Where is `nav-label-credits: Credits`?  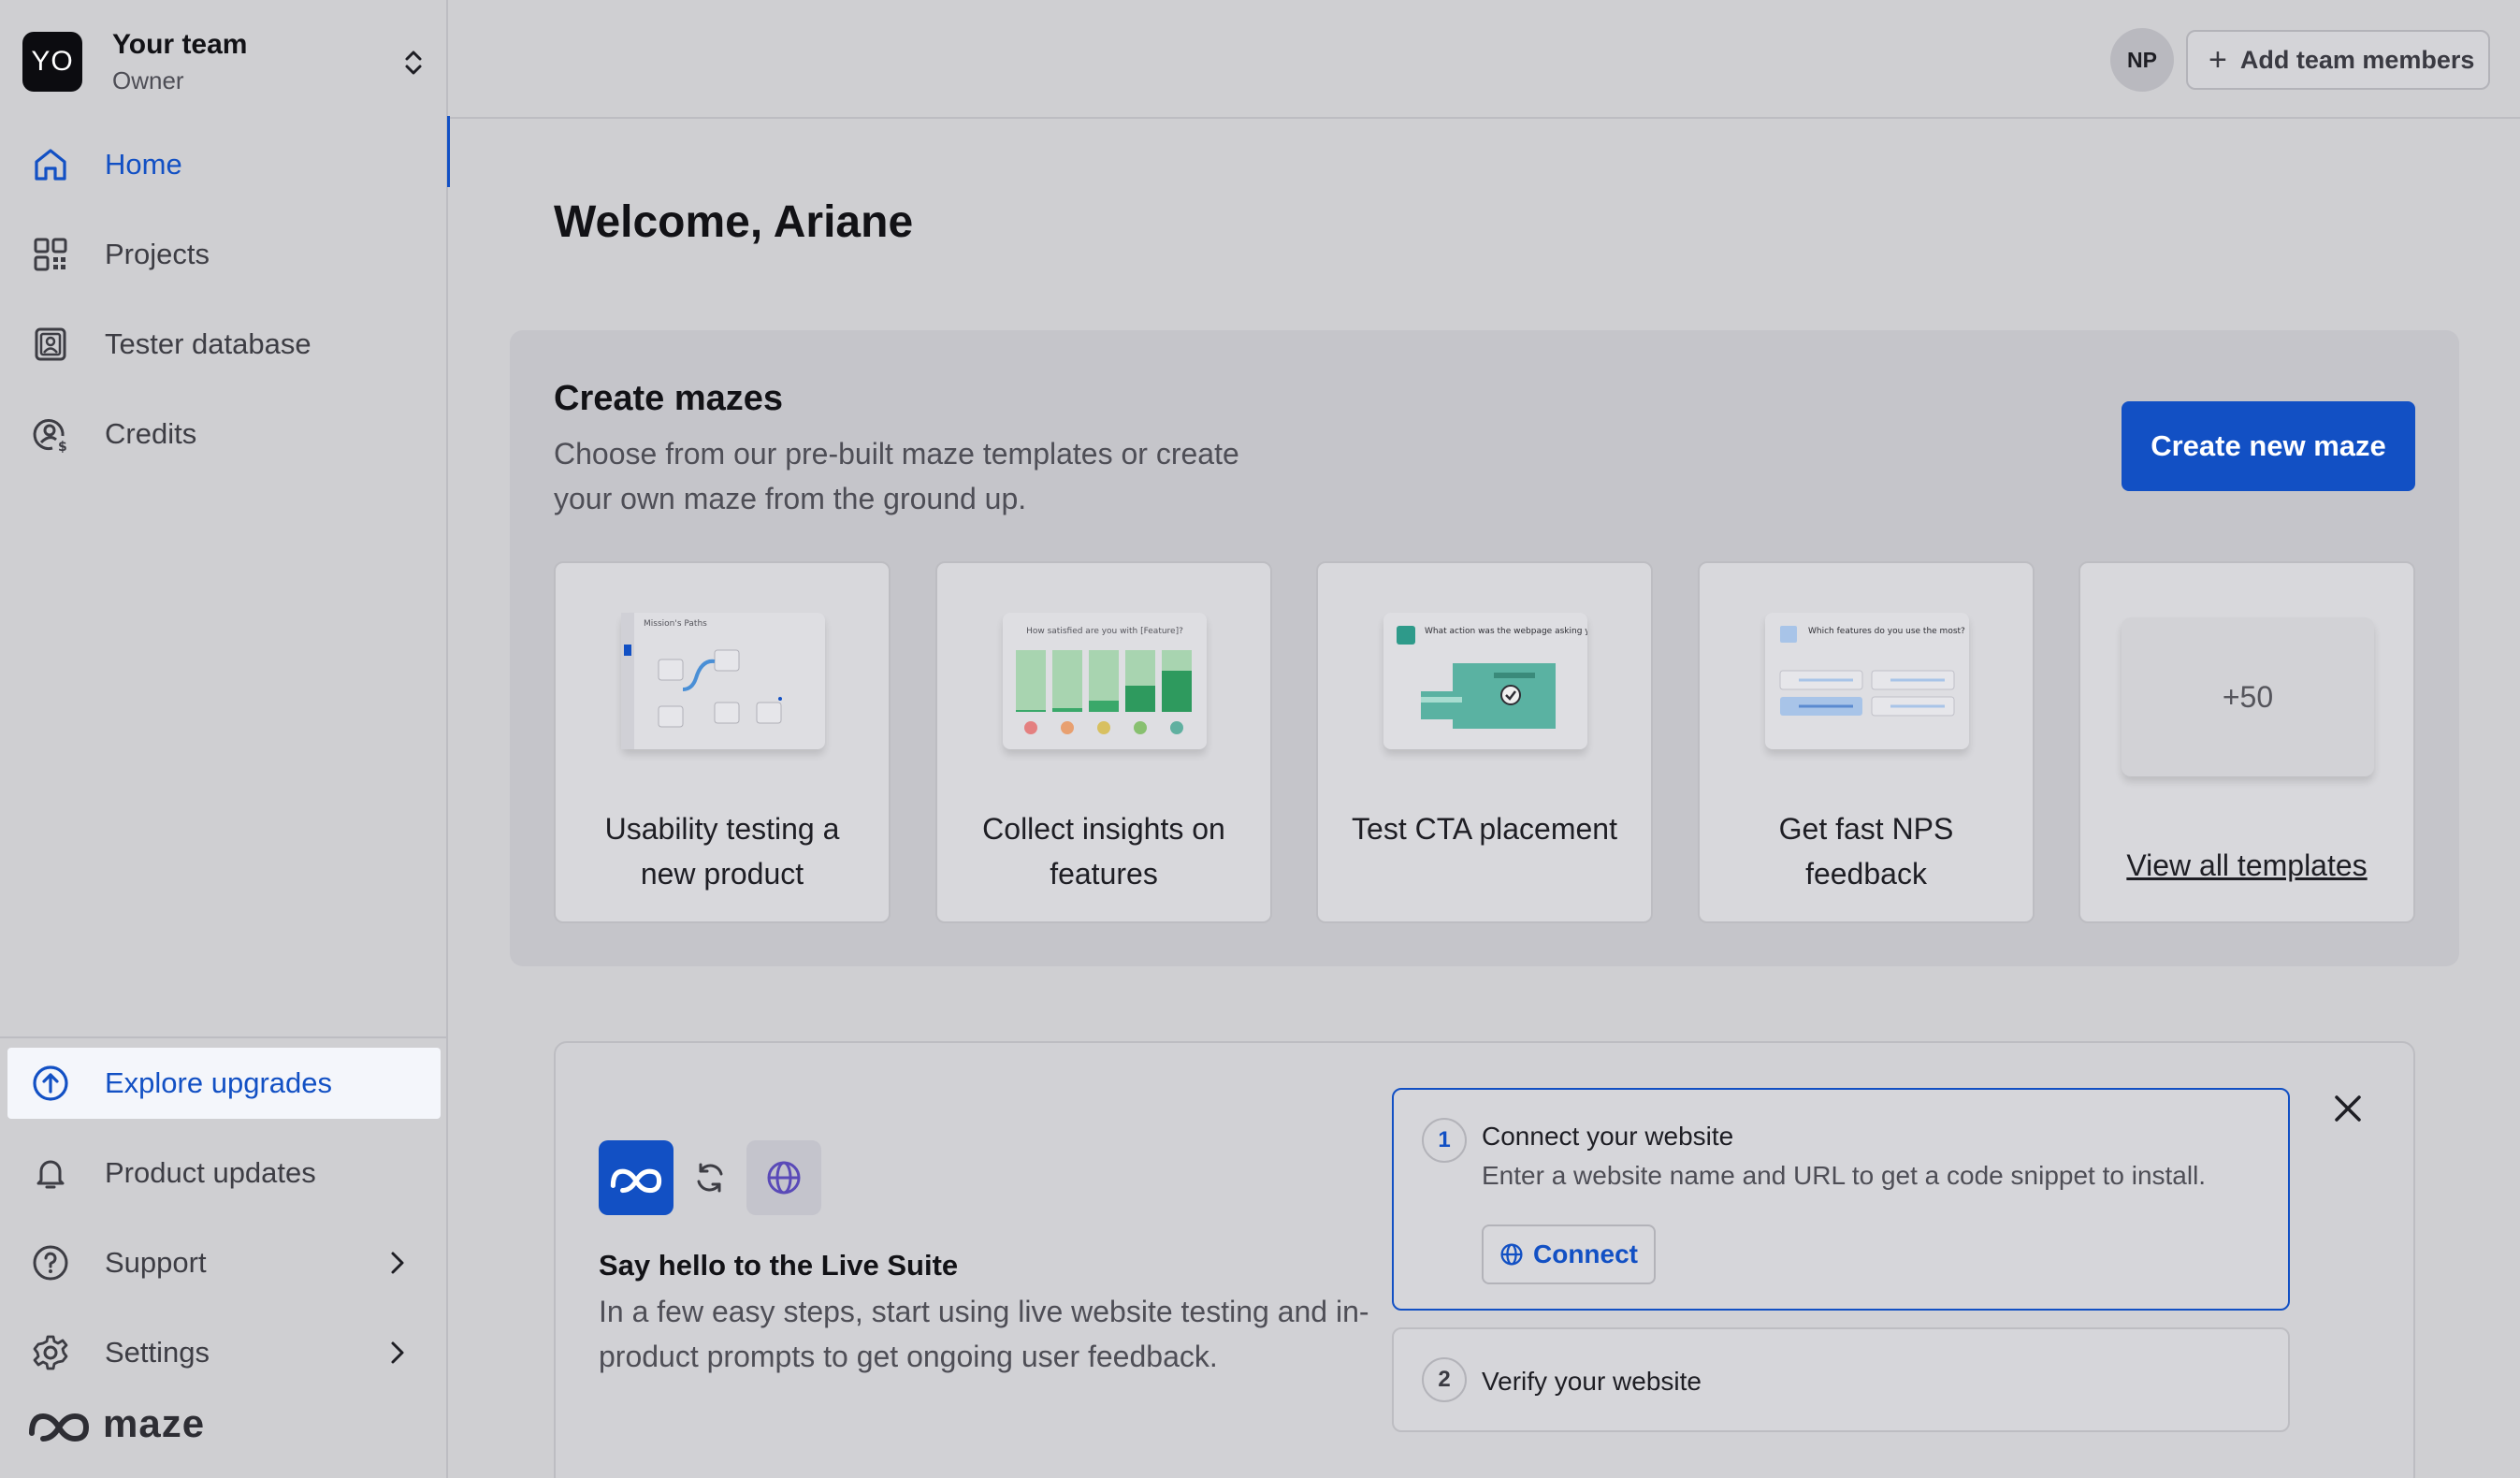
nav-label-credits: Credits is located at coordinates (151, 433).